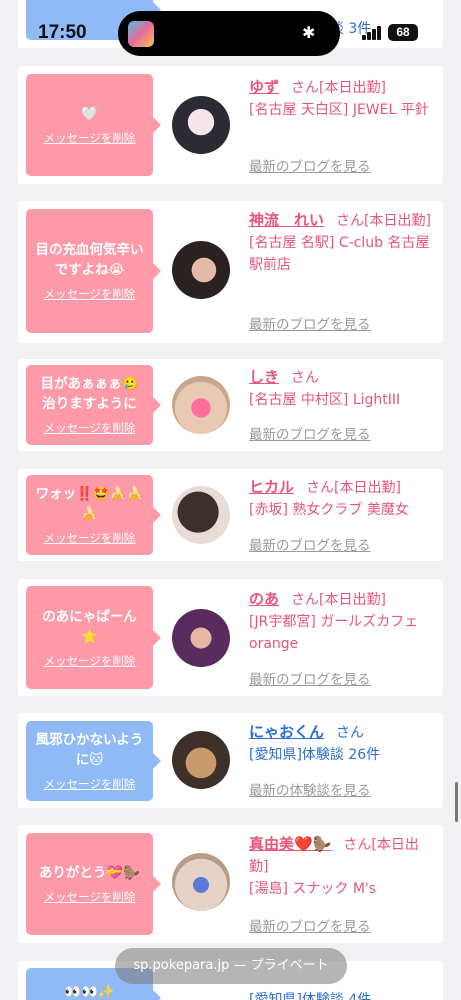  What do you see at coordinates (89, 504) in the screenshot?
I see `message-text: ワォッ‼️🤩🍌🍌🍌` at bounding box center [89, 504].